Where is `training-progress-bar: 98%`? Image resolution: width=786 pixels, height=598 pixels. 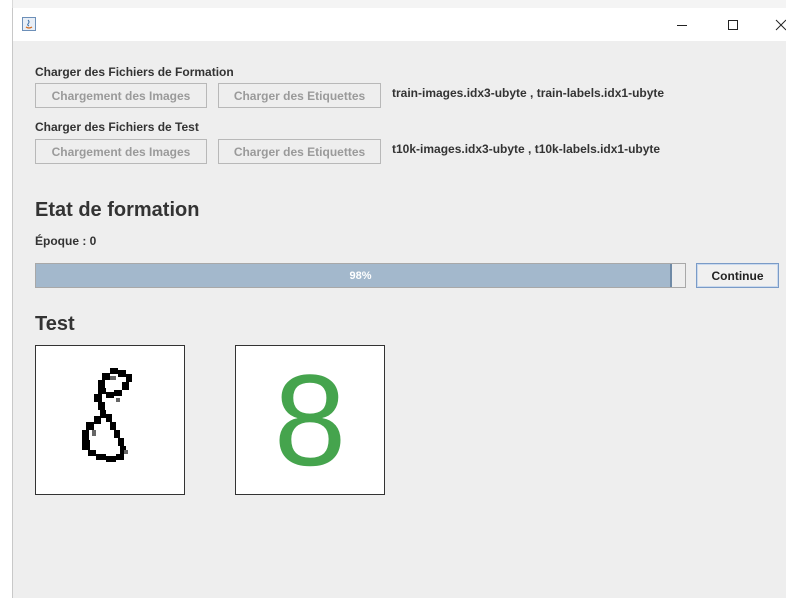 training-progress-bar: 98% is located at coordinates (360, 275).